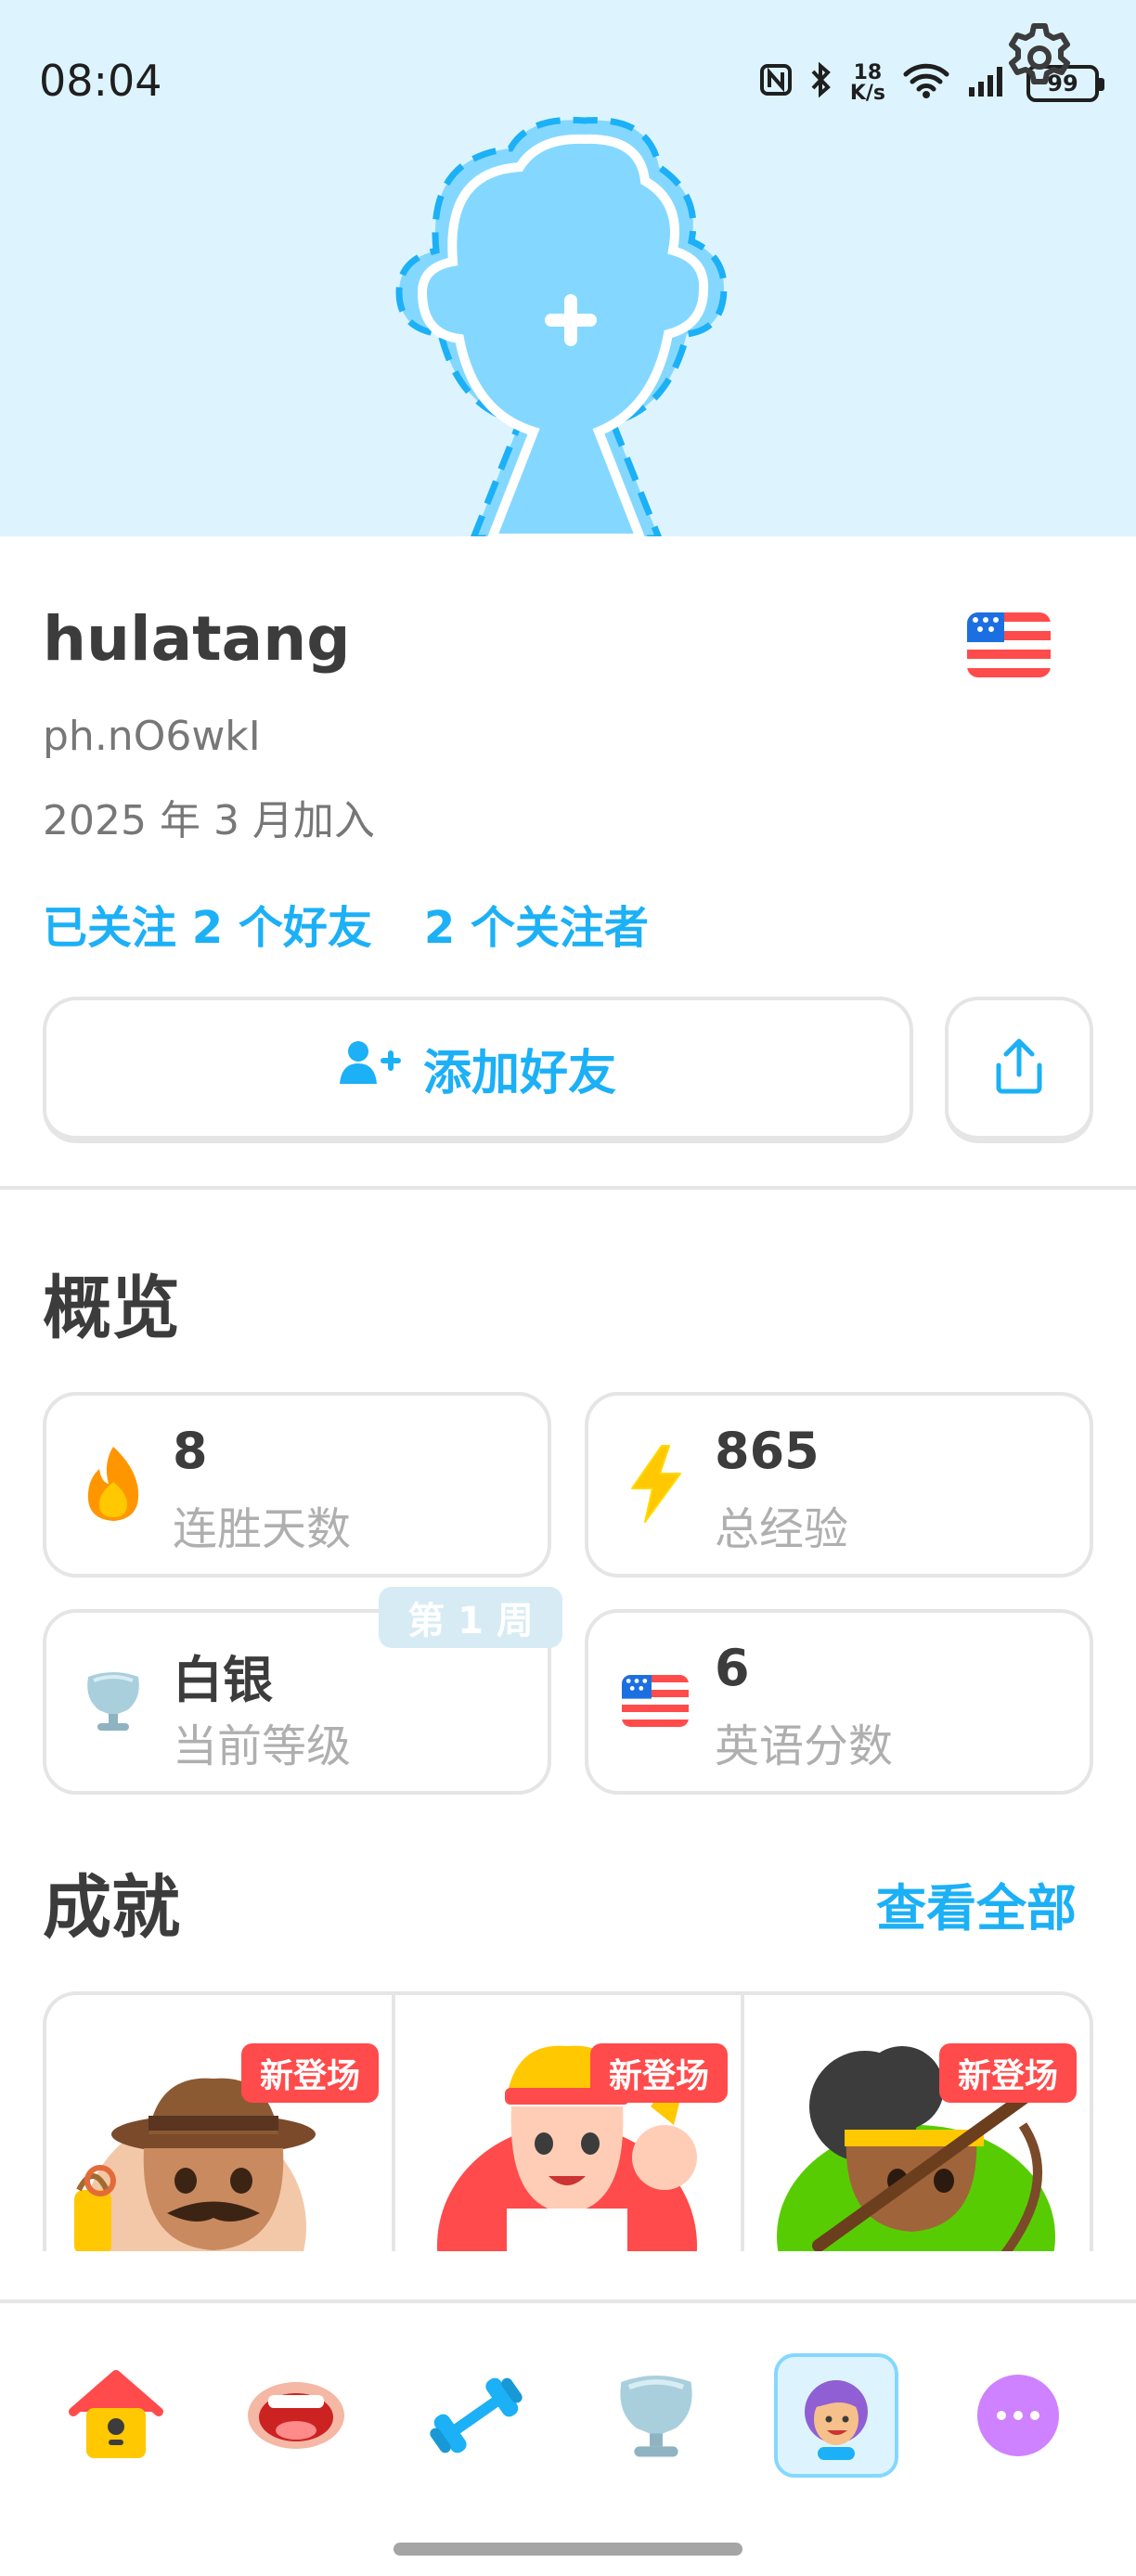 Image resolution: width=1136 pixels, height=2576 pixels. What do you see at coordinates (111, 1908) in the screenshot?
I see `achievements-title: 成就` at bounding box center [111, 1908].